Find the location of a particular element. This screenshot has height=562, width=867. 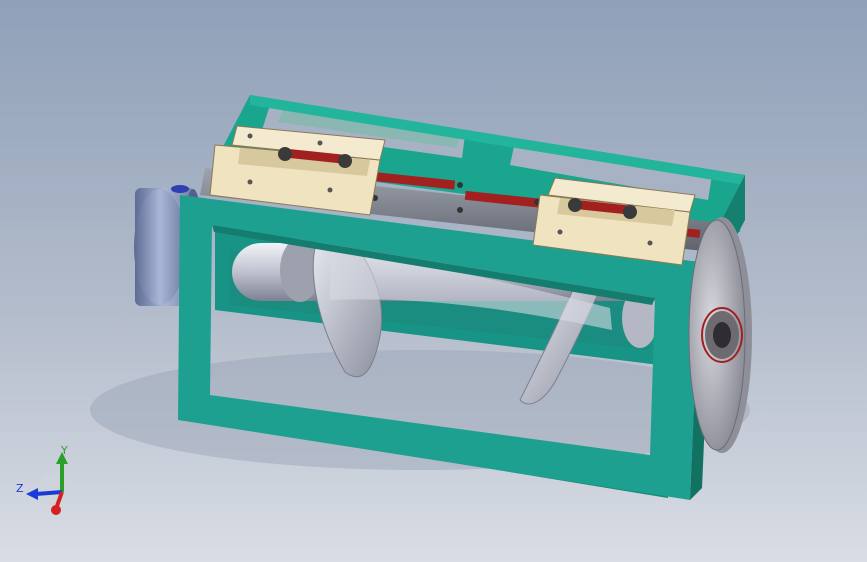

z-axis-label: Z is located at coordinates (20, 488).